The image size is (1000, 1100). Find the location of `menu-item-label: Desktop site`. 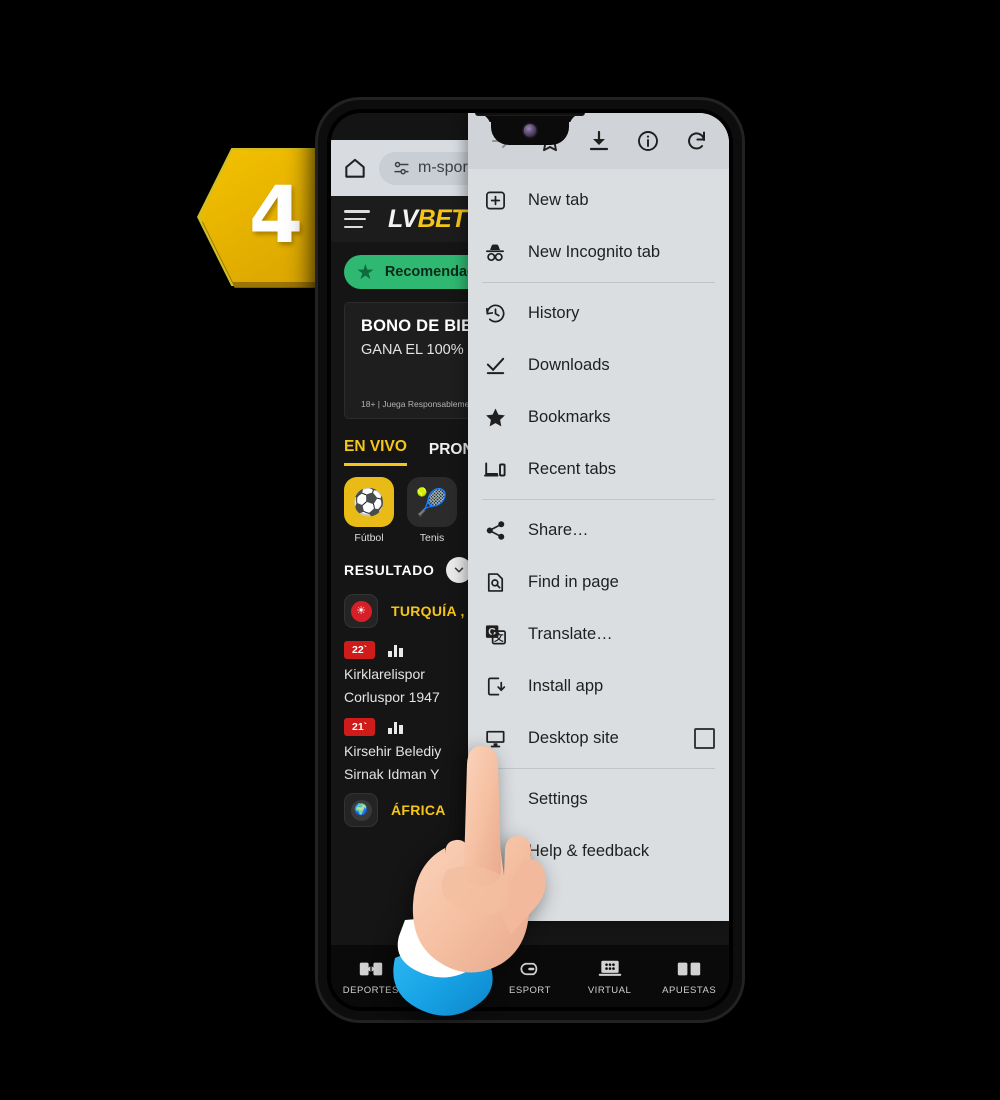

menu-item-label: Desktop site is located at coordinates (573, 737).